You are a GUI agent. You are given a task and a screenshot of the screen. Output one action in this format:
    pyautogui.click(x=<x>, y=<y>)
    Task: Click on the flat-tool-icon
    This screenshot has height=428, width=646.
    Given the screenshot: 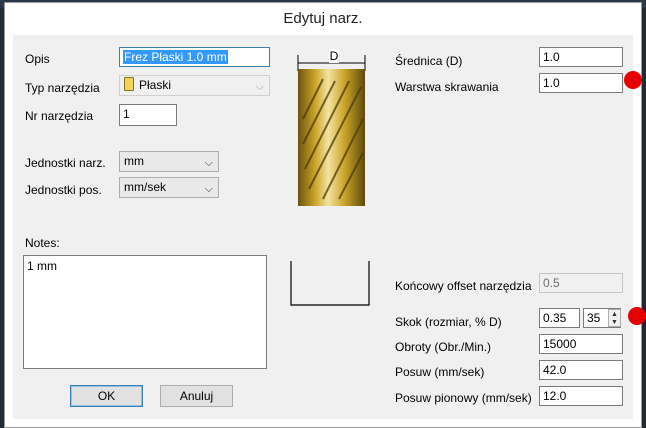 What is the action you would take?
    pyautogui.click(x=129, y=84)
    